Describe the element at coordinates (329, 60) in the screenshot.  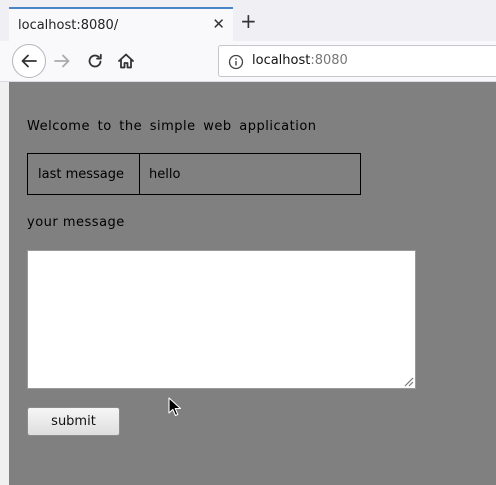
I see `url-port: :8080` at that location.